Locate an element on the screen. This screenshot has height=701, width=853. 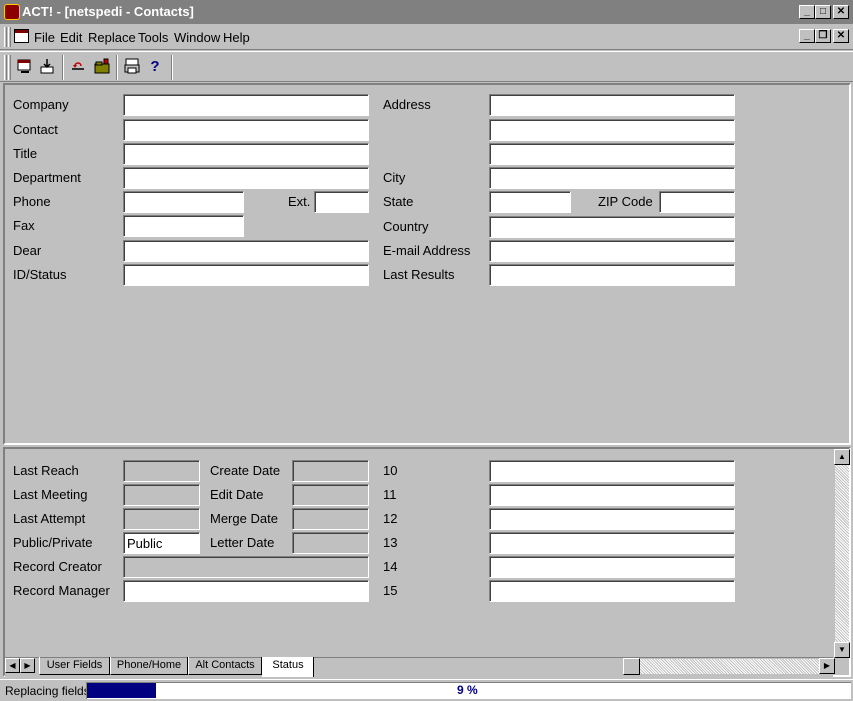
dear-label: Dear is located at coordinates (27, 250).